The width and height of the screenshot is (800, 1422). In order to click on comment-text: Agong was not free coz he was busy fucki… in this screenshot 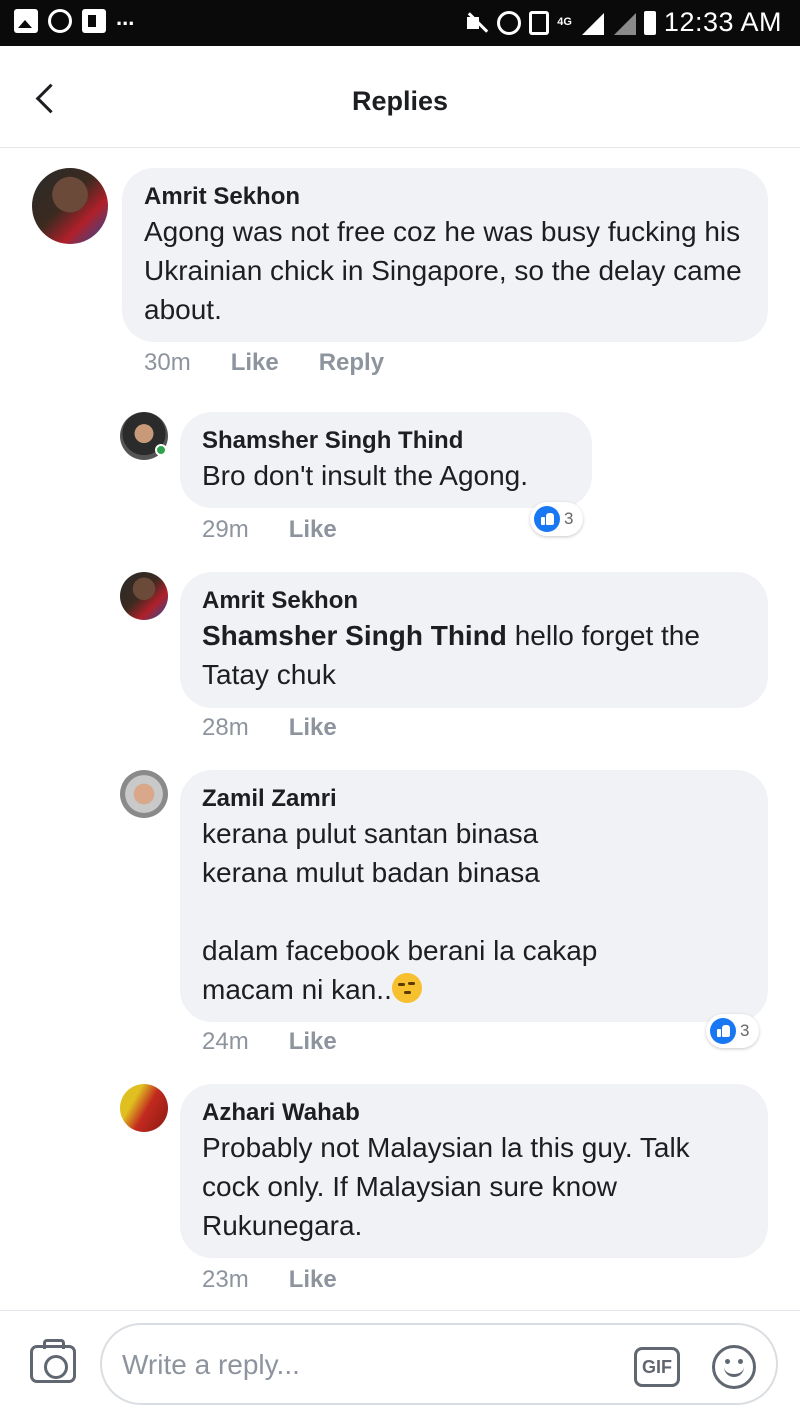, I will do `click(443, 270)`.